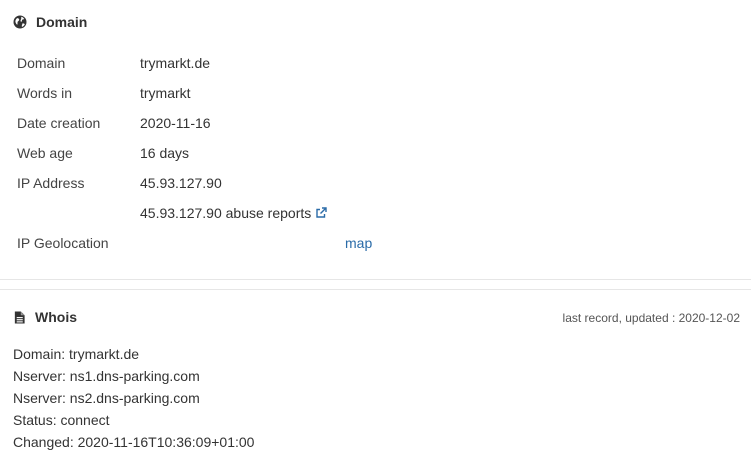 The image size is (751, 461). I want to click on date-creation-value: 2020-11-16, so click(175, 123).